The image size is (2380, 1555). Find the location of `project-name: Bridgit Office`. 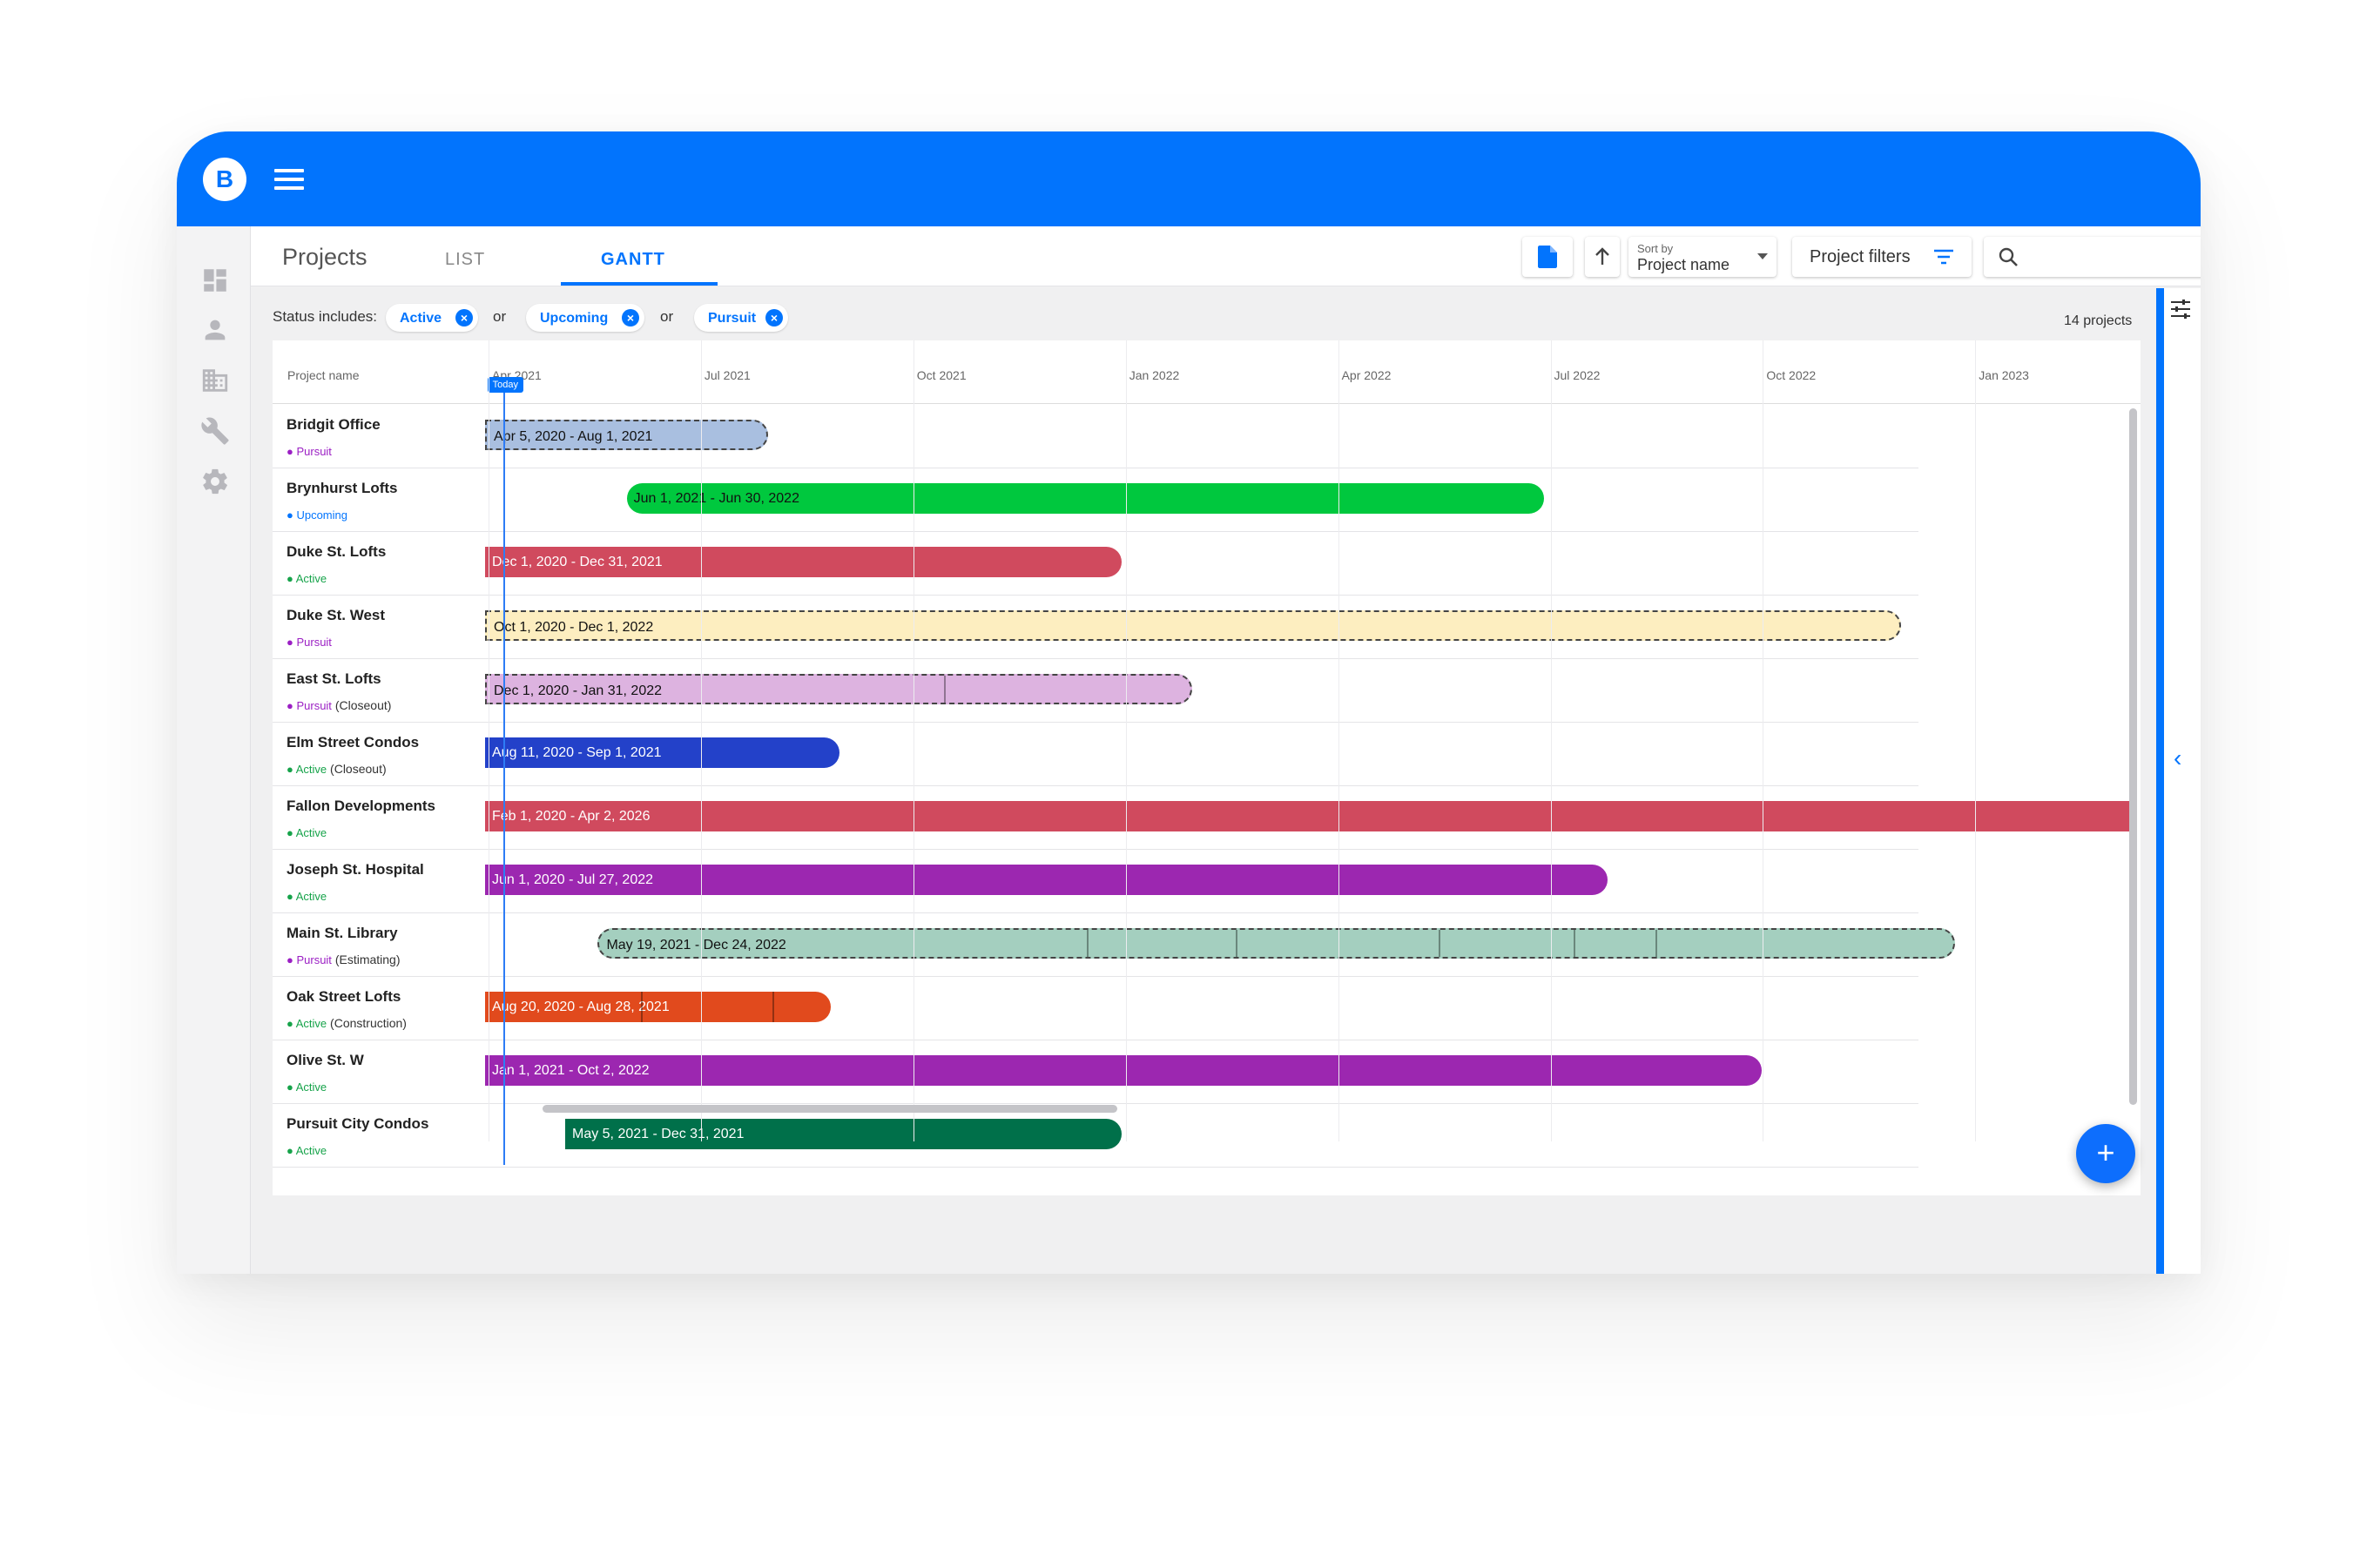

project-name: Bridgit Office is located at coordinates (334, 425).